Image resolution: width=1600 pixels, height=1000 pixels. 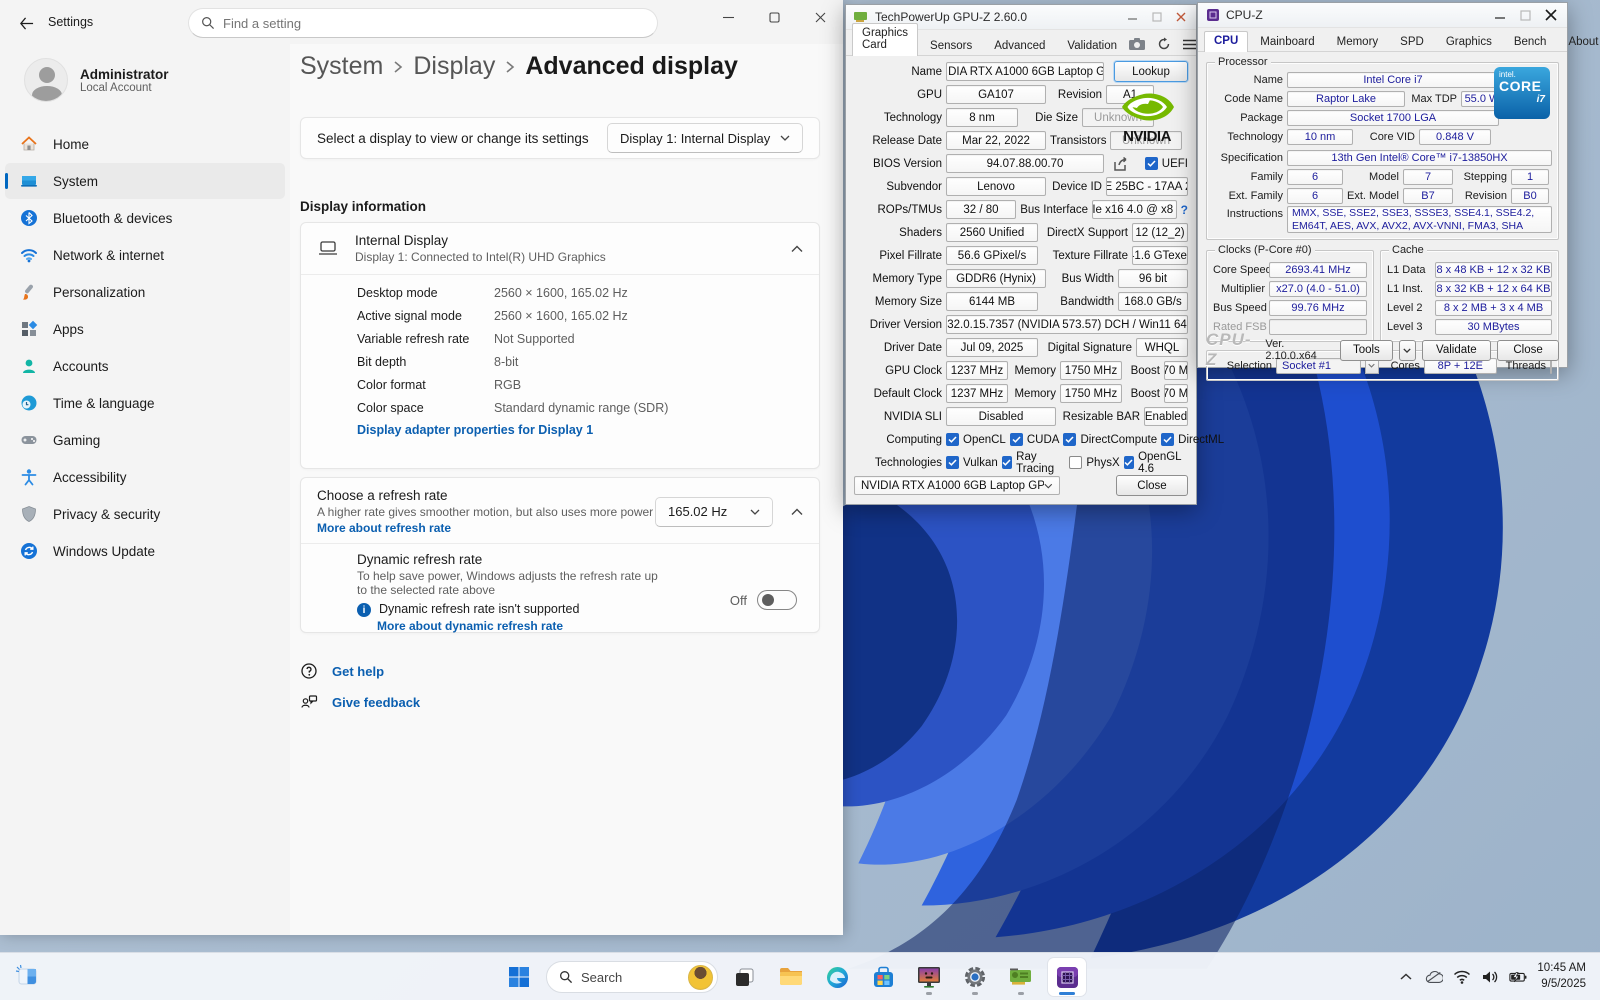 I want to click on sidebar-item-windows-update: Windows Update, so click(x=145, y=551).